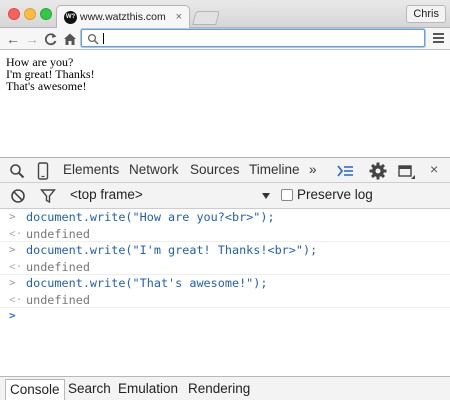 This screenshot has width=450, height=400. I want to click on console-drawer-icon, so click(345, 171).